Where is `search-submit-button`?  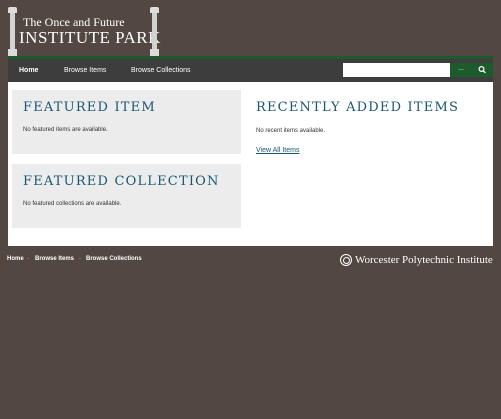
search-submit-button is located at coordinates (482, 70).